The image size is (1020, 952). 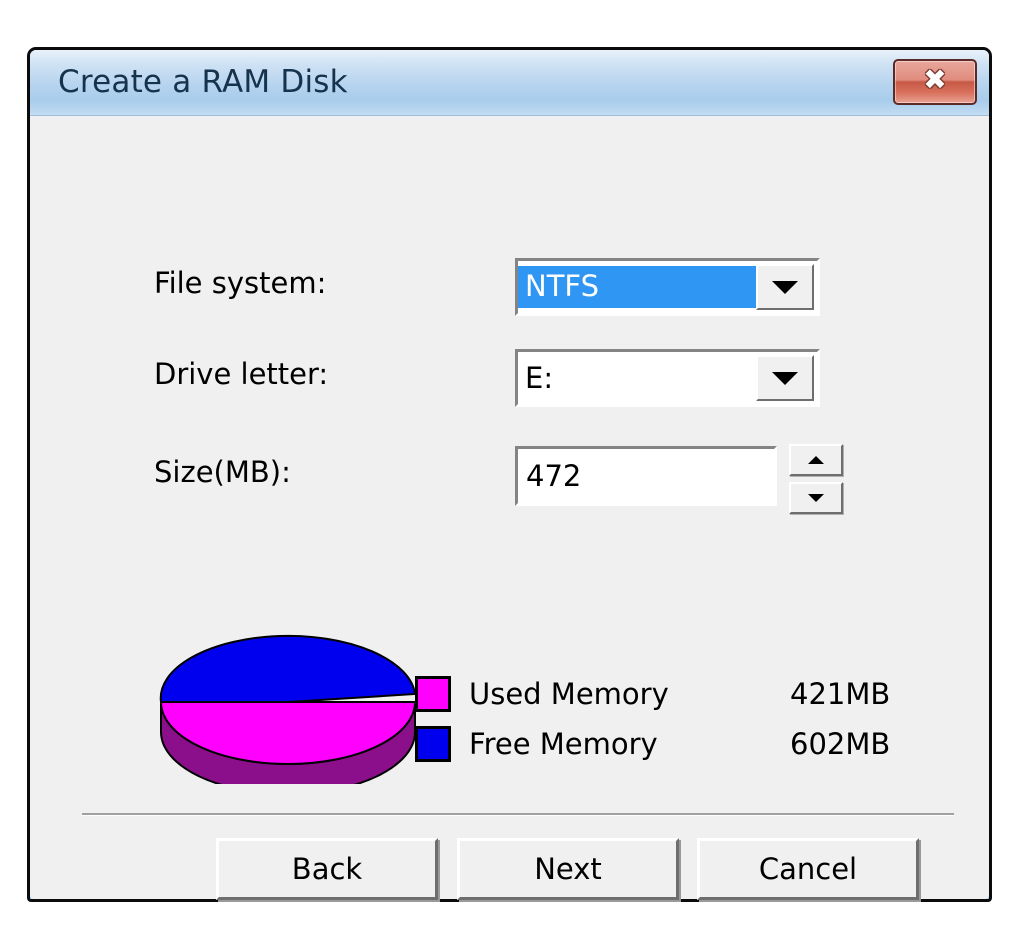 I want to click on triangle-up-icon, so click(x=816, y=460).